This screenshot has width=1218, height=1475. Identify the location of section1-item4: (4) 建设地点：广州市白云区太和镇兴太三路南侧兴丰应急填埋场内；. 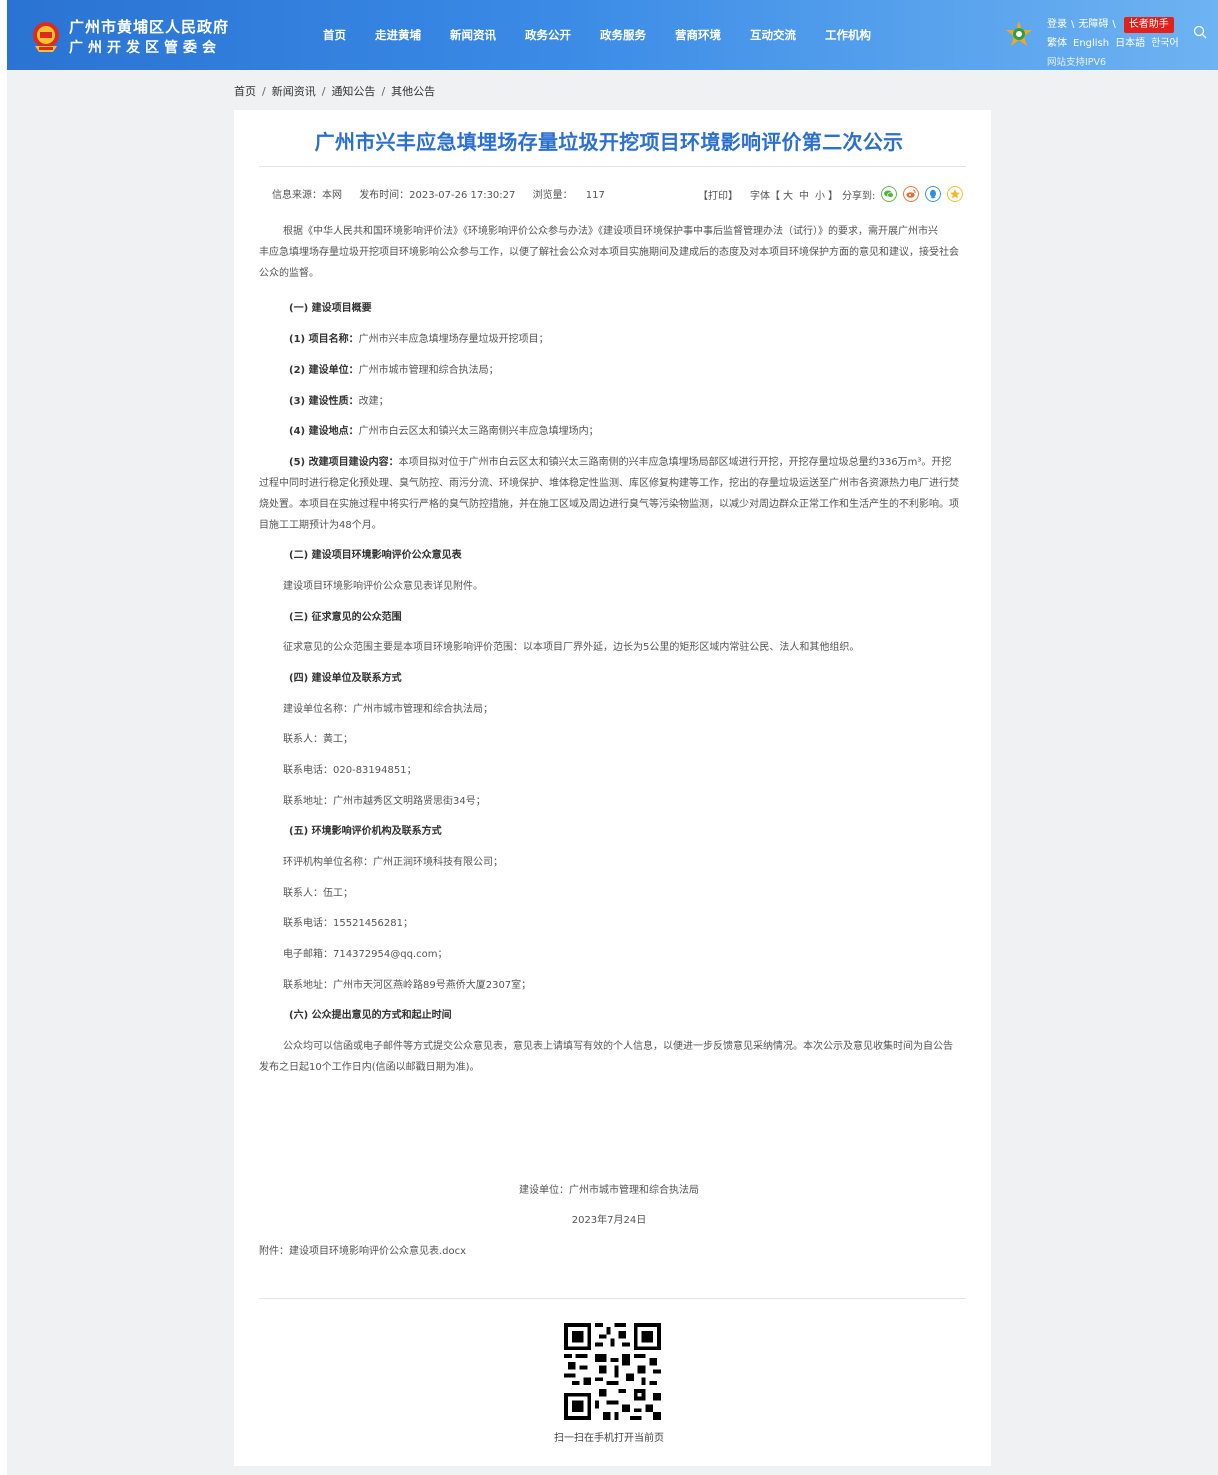
(444, 429).